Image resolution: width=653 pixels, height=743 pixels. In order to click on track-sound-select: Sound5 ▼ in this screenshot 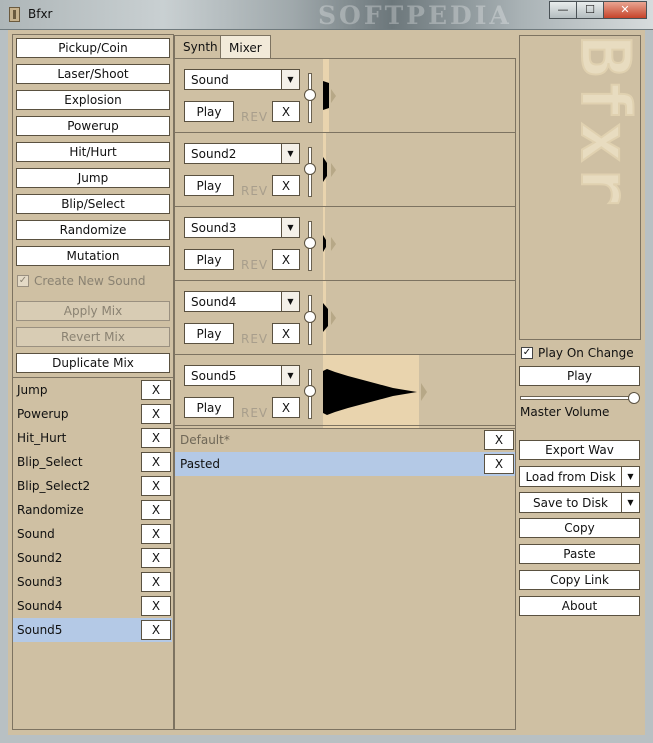, I will do `click(242, 375)`.